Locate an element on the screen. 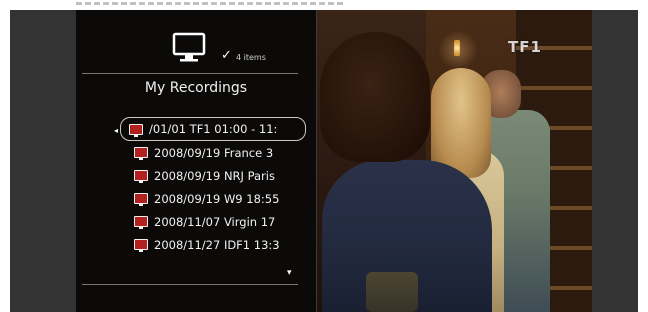 The image size is (648, 312). scene-lamp is located at coordinates (457, 48).